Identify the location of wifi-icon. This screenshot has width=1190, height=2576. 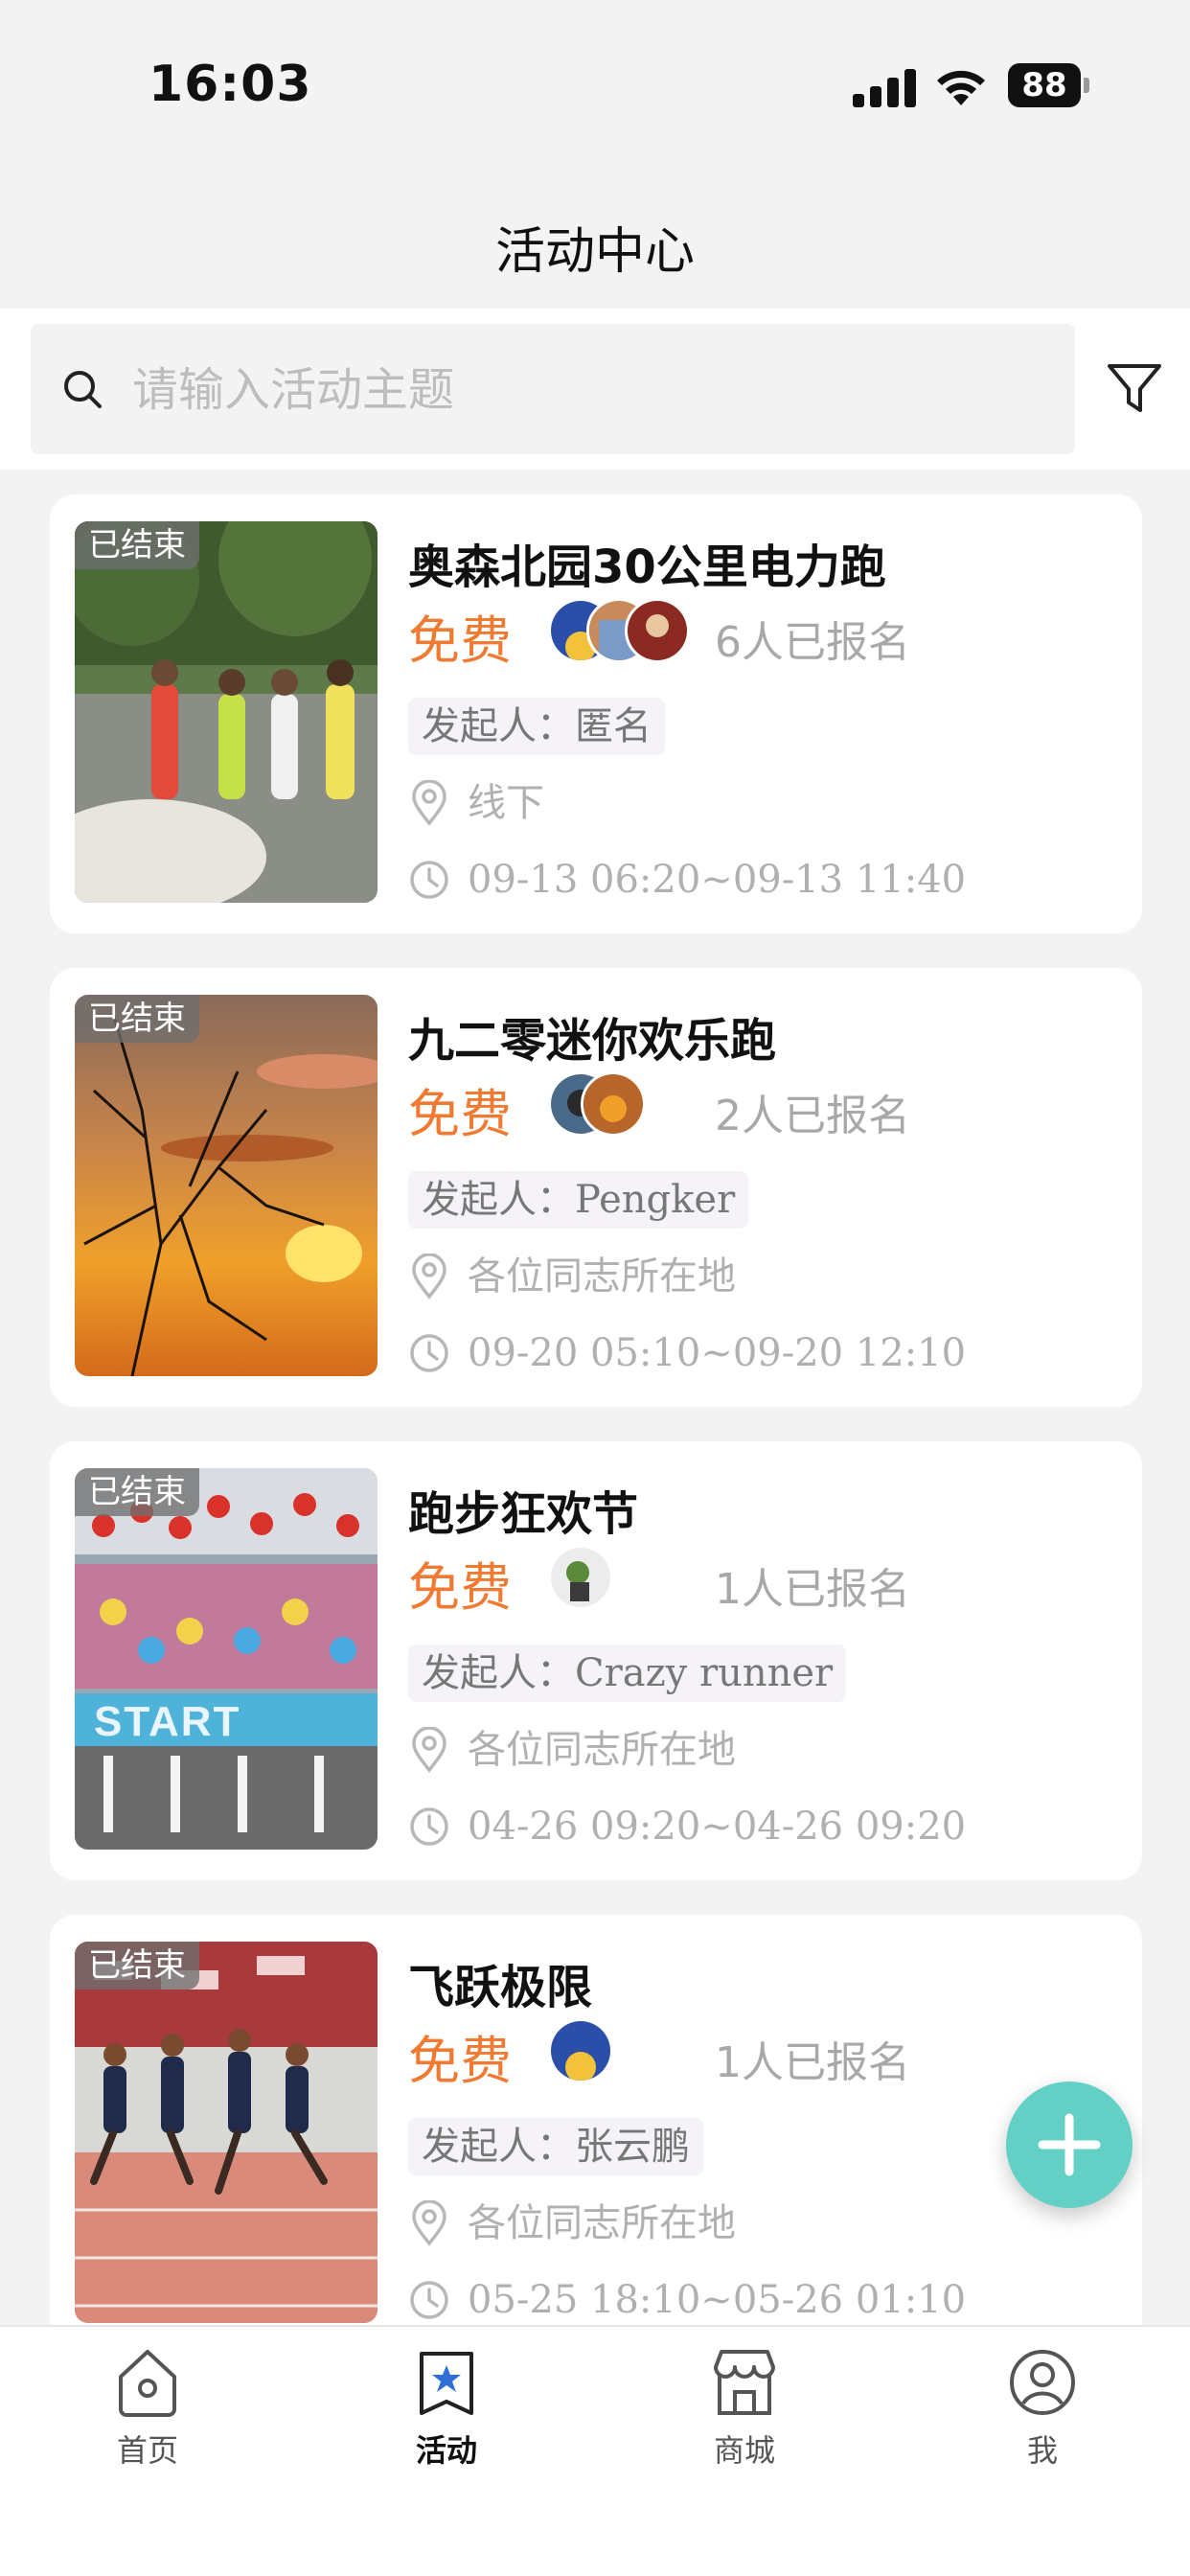
(961, 87).